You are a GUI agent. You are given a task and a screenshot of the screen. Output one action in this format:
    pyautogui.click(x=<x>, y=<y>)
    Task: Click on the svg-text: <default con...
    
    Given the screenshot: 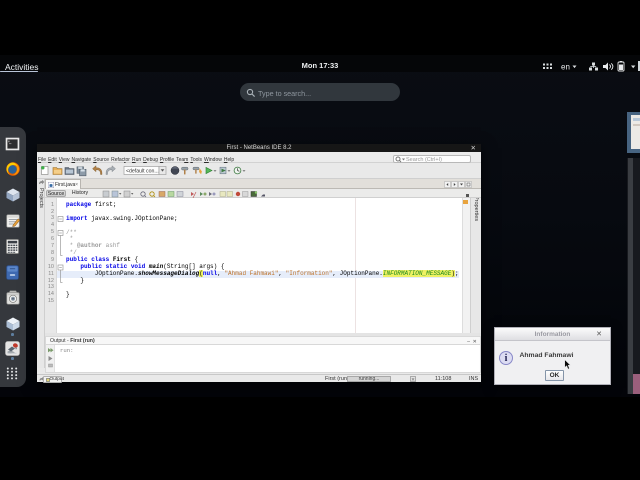 What is the action you would take?
    pyautogui.click(x=142, y=172)
    